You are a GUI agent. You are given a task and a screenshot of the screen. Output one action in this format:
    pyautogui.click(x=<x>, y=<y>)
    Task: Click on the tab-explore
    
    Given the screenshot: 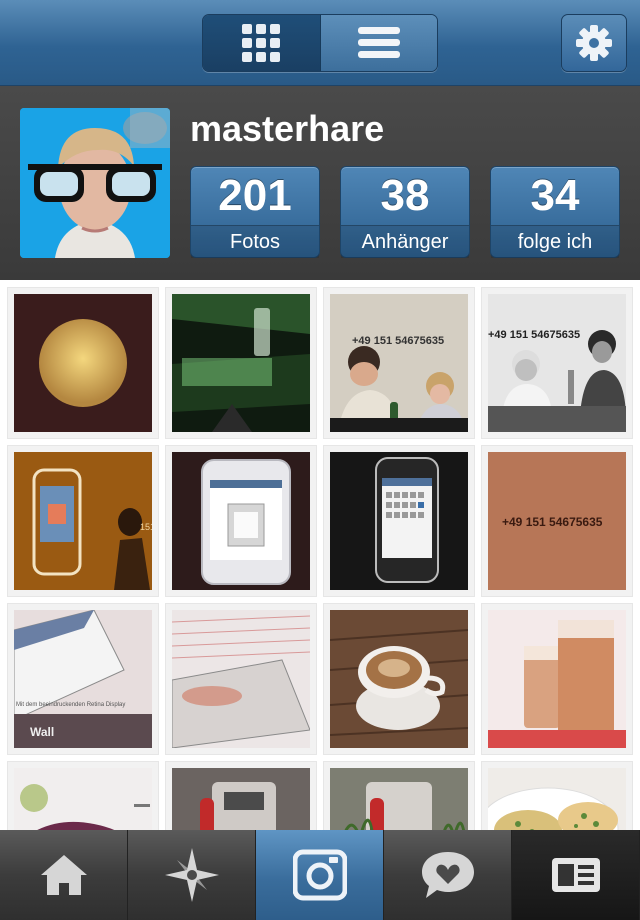 What is the action you would take?
    pyautogui.click(x=192, y=875)
    